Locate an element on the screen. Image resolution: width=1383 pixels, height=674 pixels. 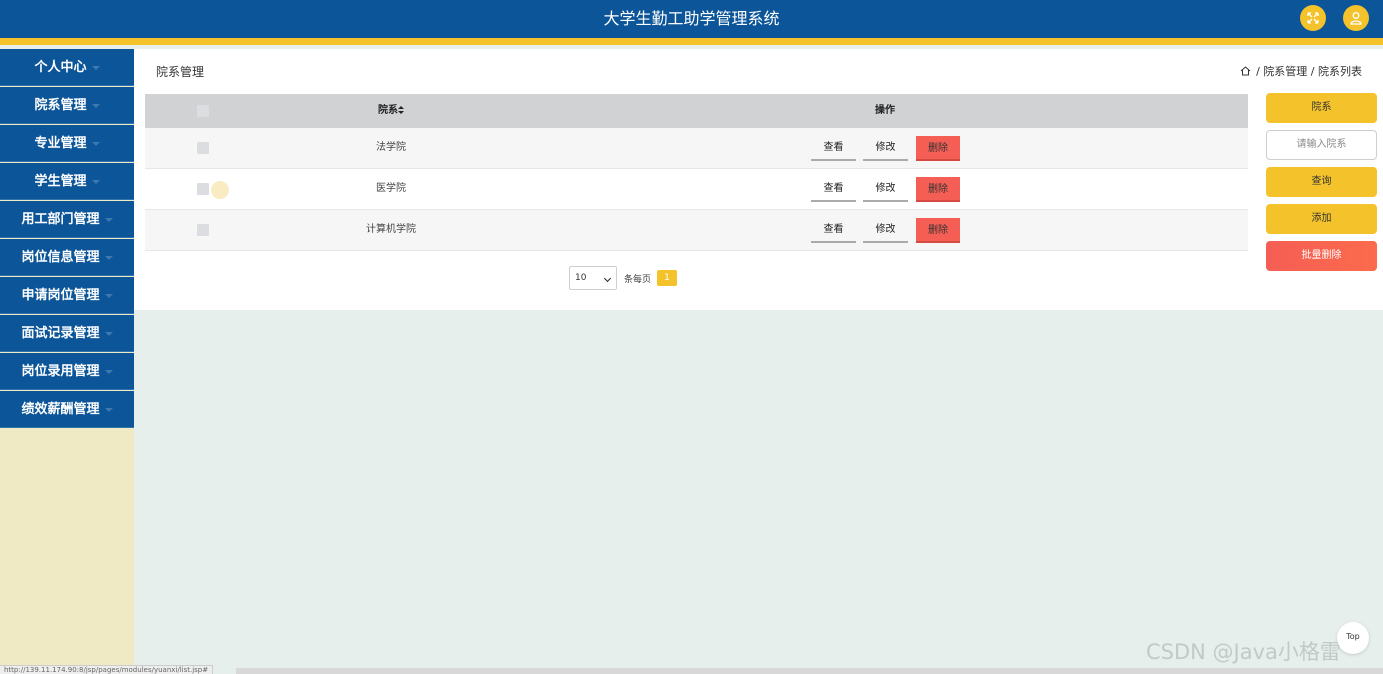
table-header: 院系 操作 is located at coordinates (696, 111).